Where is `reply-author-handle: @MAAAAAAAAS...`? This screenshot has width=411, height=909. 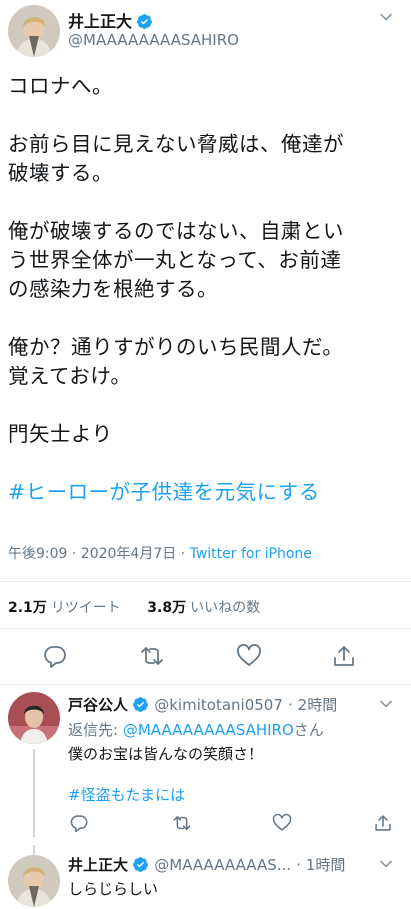 reply-author-handle: @MAAAAAAAAS... is located at coordinates (222, 865).